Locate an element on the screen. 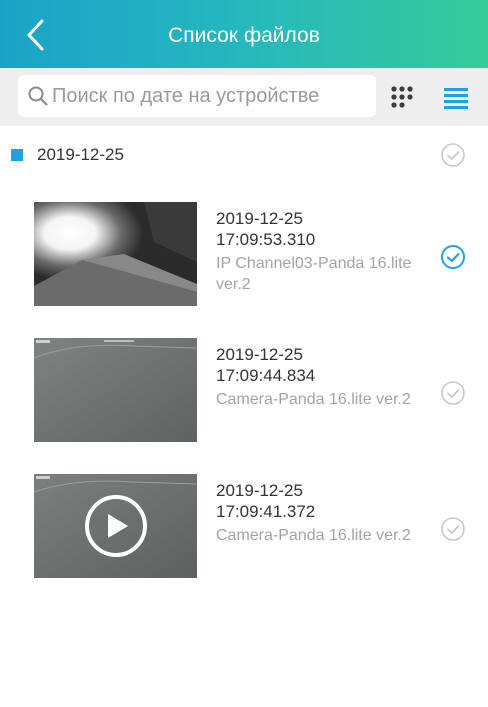 This screenshot has height=707, width=488. date-group-header: 2019-12-25 is located at coordinates (244, 158).